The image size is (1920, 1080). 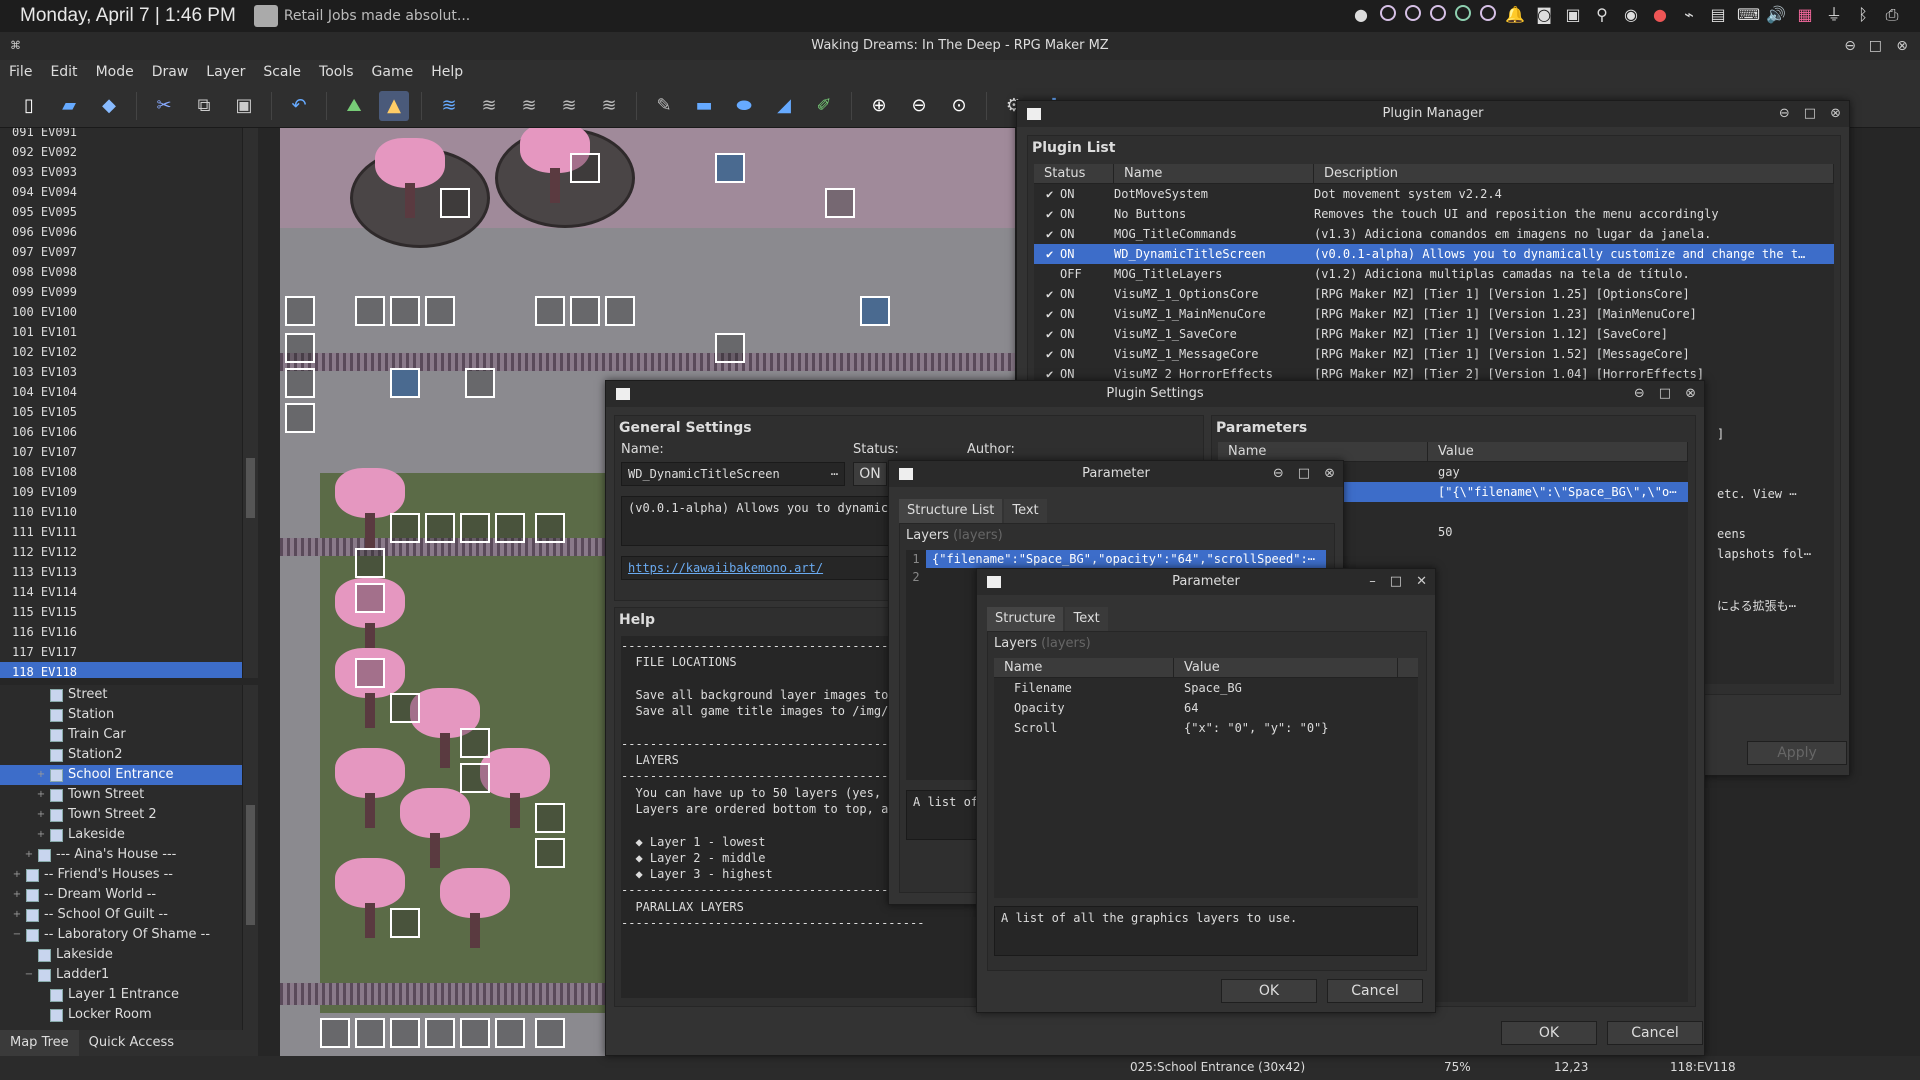 I want to click on col-status: Status, so click(x=1074, y=173).